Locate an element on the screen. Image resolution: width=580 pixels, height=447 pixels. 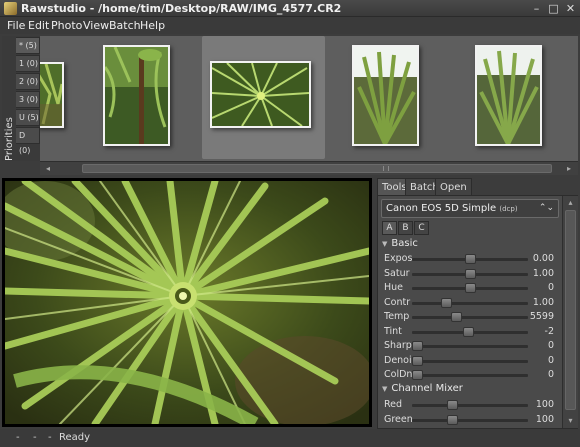
priorities-label: Priorities is located at coordinates (9, 139).